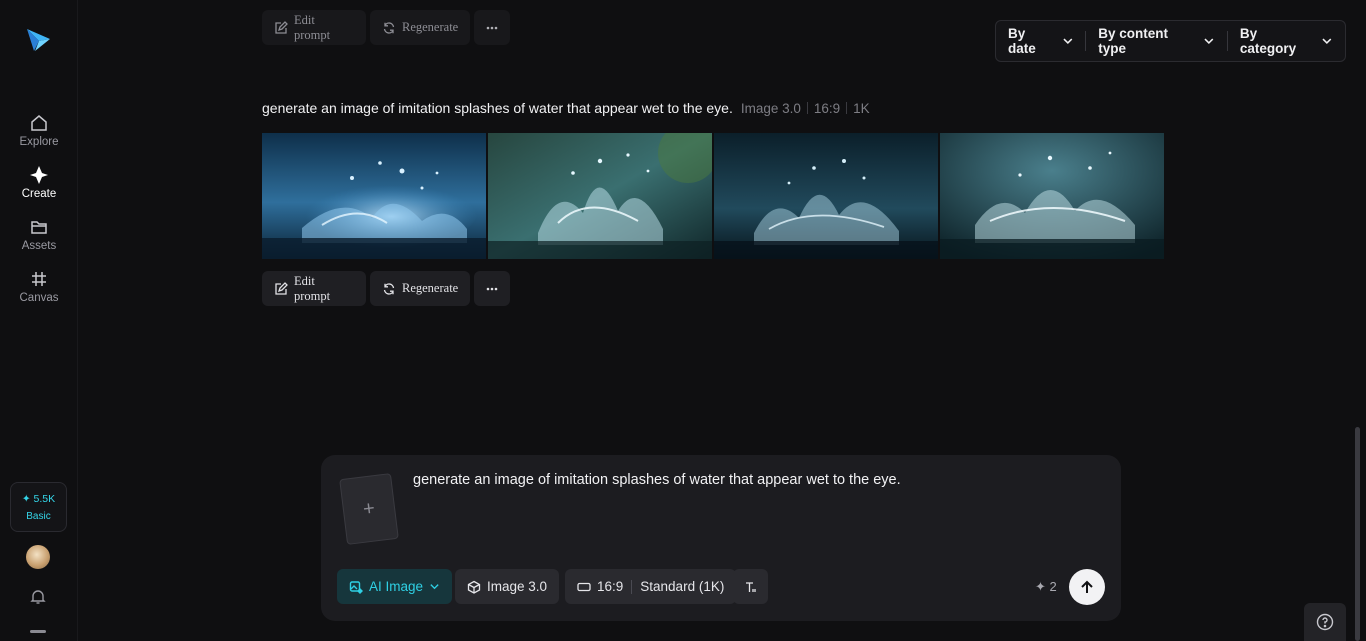  What do you see at coordinates (1268, 41) in the screenshot?
I see `filter-label: By category` at bounding box center [1268, 41].